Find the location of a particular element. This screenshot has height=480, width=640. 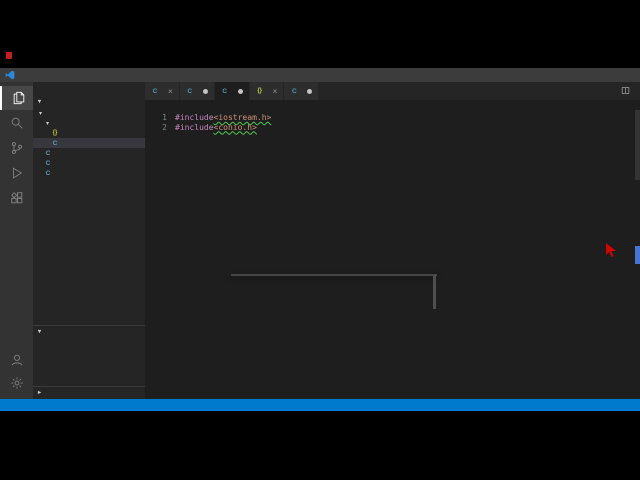

close-button is located at coordinates (631, 75).